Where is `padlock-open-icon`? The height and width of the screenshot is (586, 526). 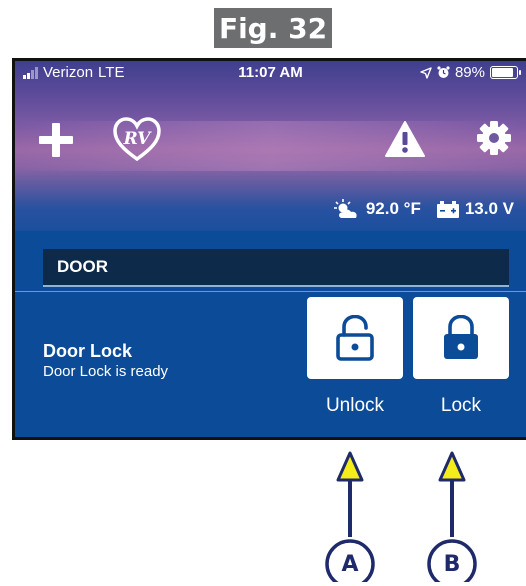
padlock-open-icon is located at coordinates (355, 338).